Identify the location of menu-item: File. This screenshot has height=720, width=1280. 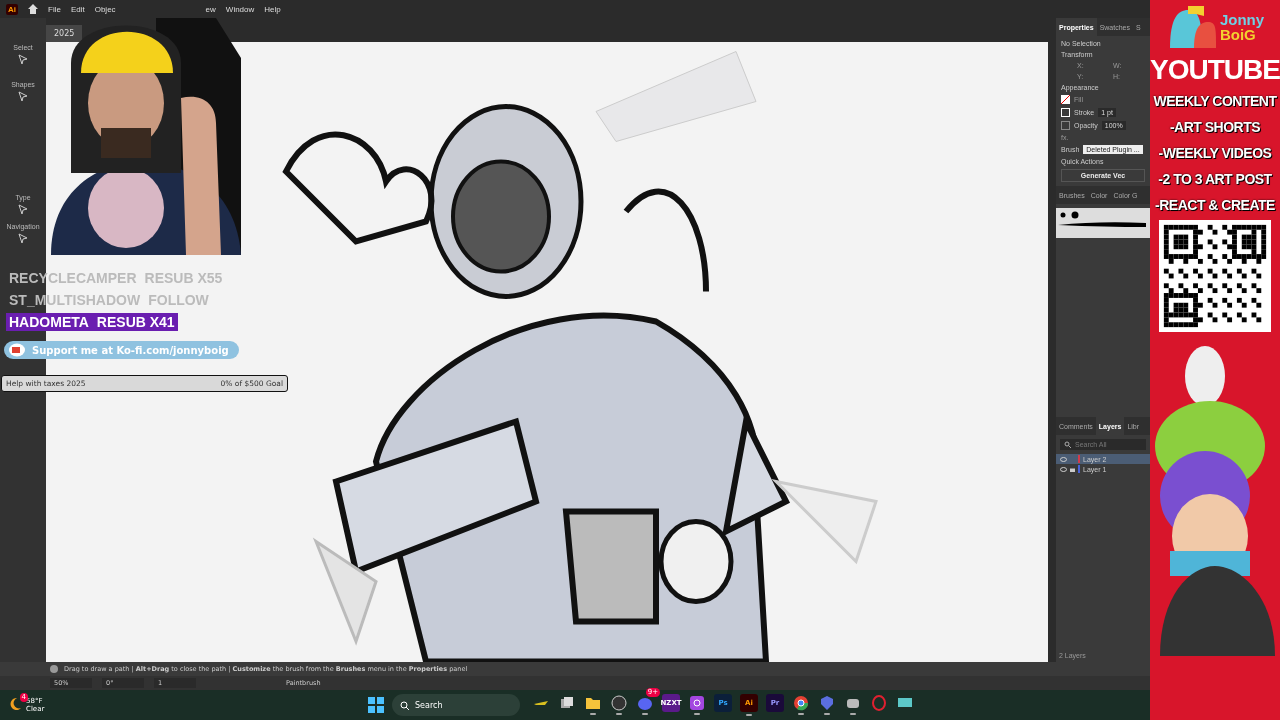
(54, 9).